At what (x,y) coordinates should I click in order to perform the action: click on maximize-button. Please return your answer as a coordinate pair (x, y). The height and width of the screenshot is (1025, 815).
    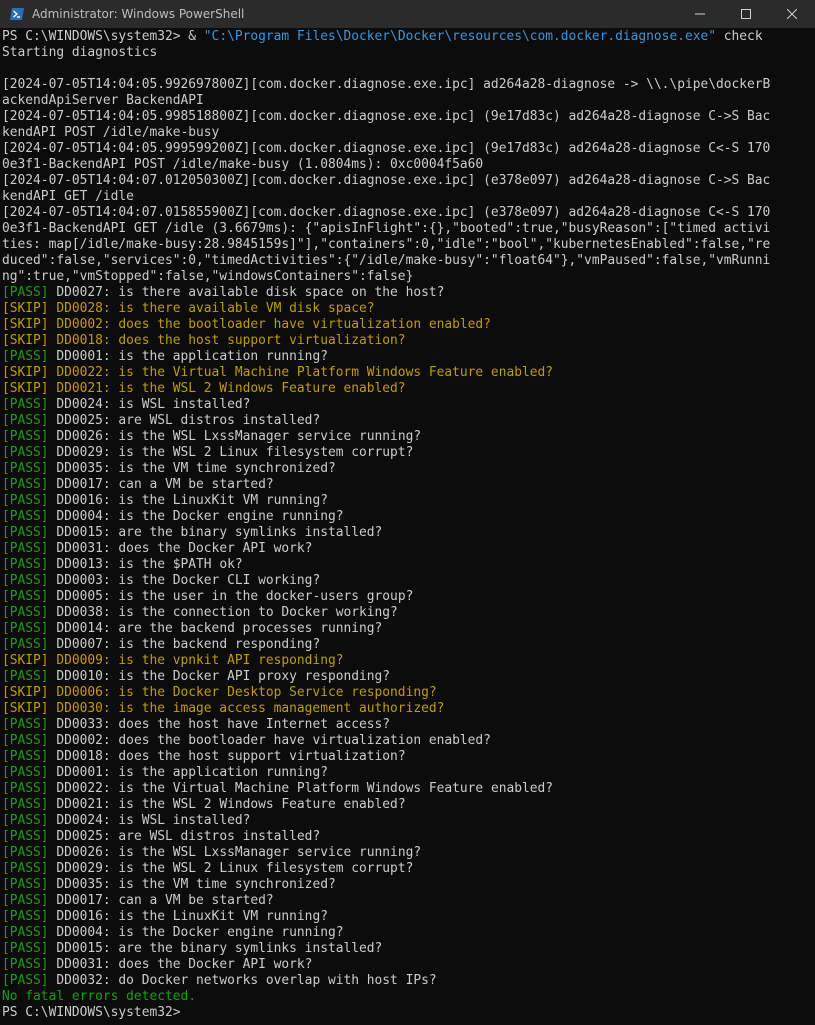
    Looking at the image, I should click on (746, 14).